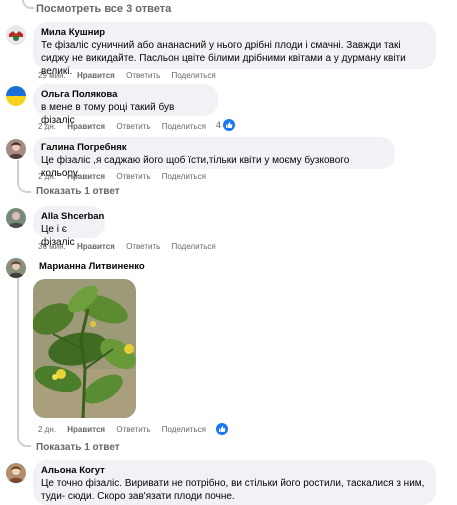 This screenshot has height=505, width=457. I want to click on comment-author: Альона Когут, so click(234, 471).